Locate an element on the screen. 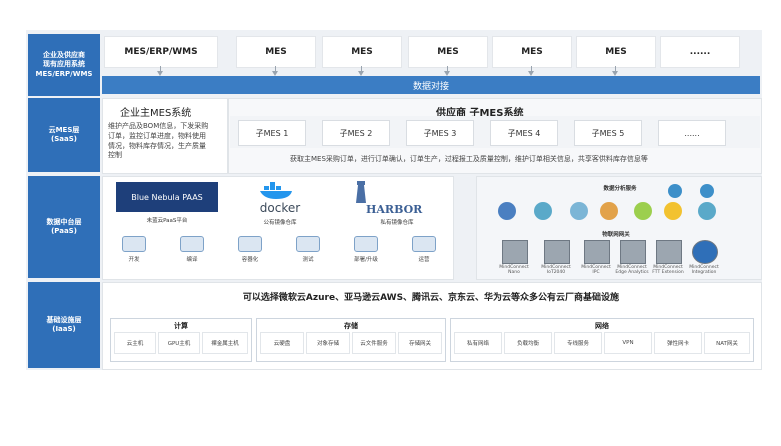  compute-item: GPU主机 is located at coordinates (179, 343).